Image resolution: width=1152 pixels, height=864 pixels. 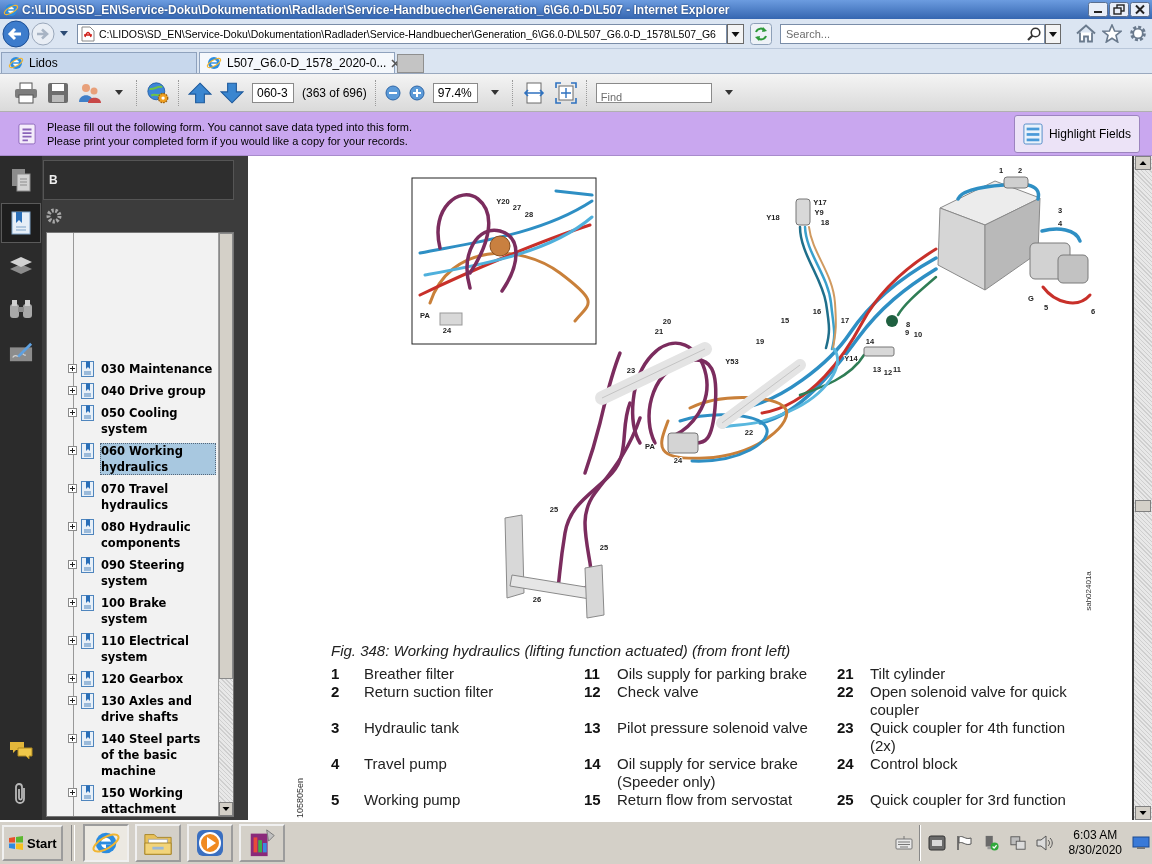 I want to click on bookmark-item: 080 Hydraulic components, so click(x=158, y=535).